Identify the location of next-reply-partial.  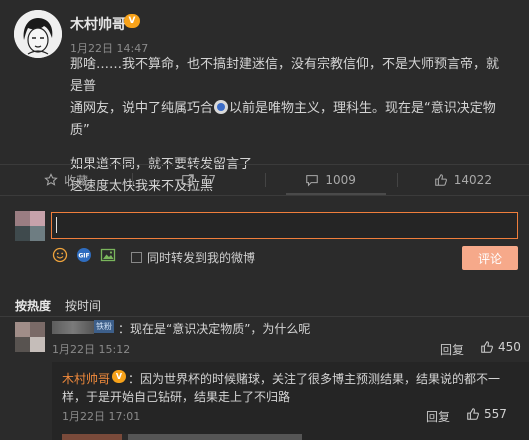
(182, 437).